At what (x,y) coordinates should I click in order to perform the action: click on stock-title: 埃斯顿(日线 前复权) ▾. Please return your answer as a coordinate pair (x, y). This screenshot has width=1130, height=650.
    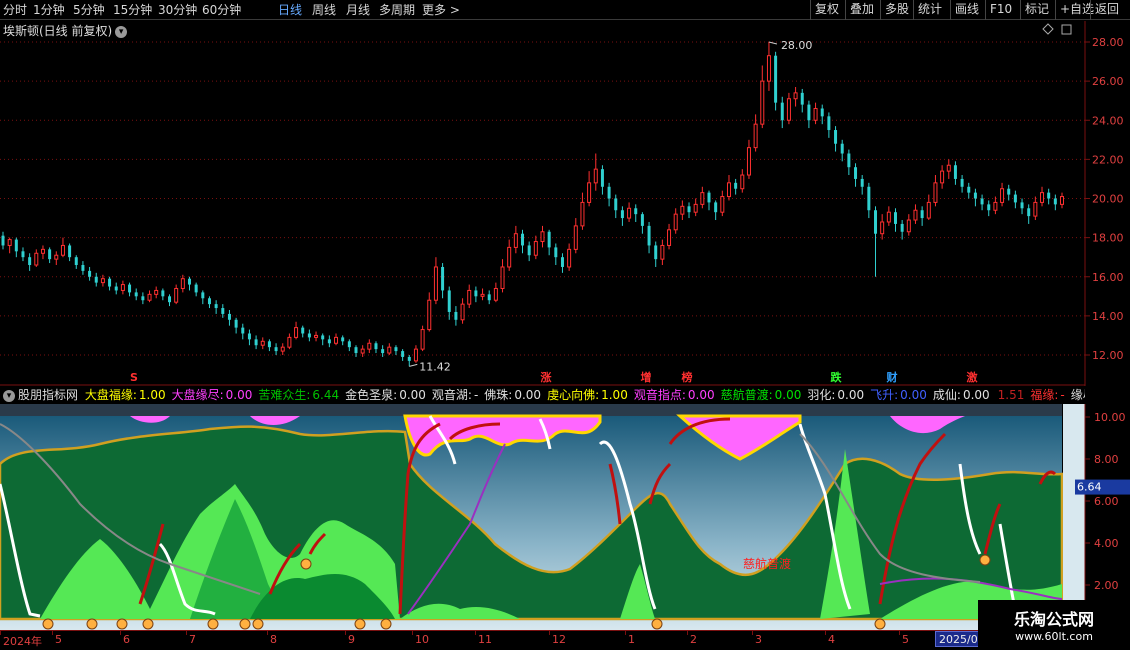
    Looking at the image, I should click on (65, 30).